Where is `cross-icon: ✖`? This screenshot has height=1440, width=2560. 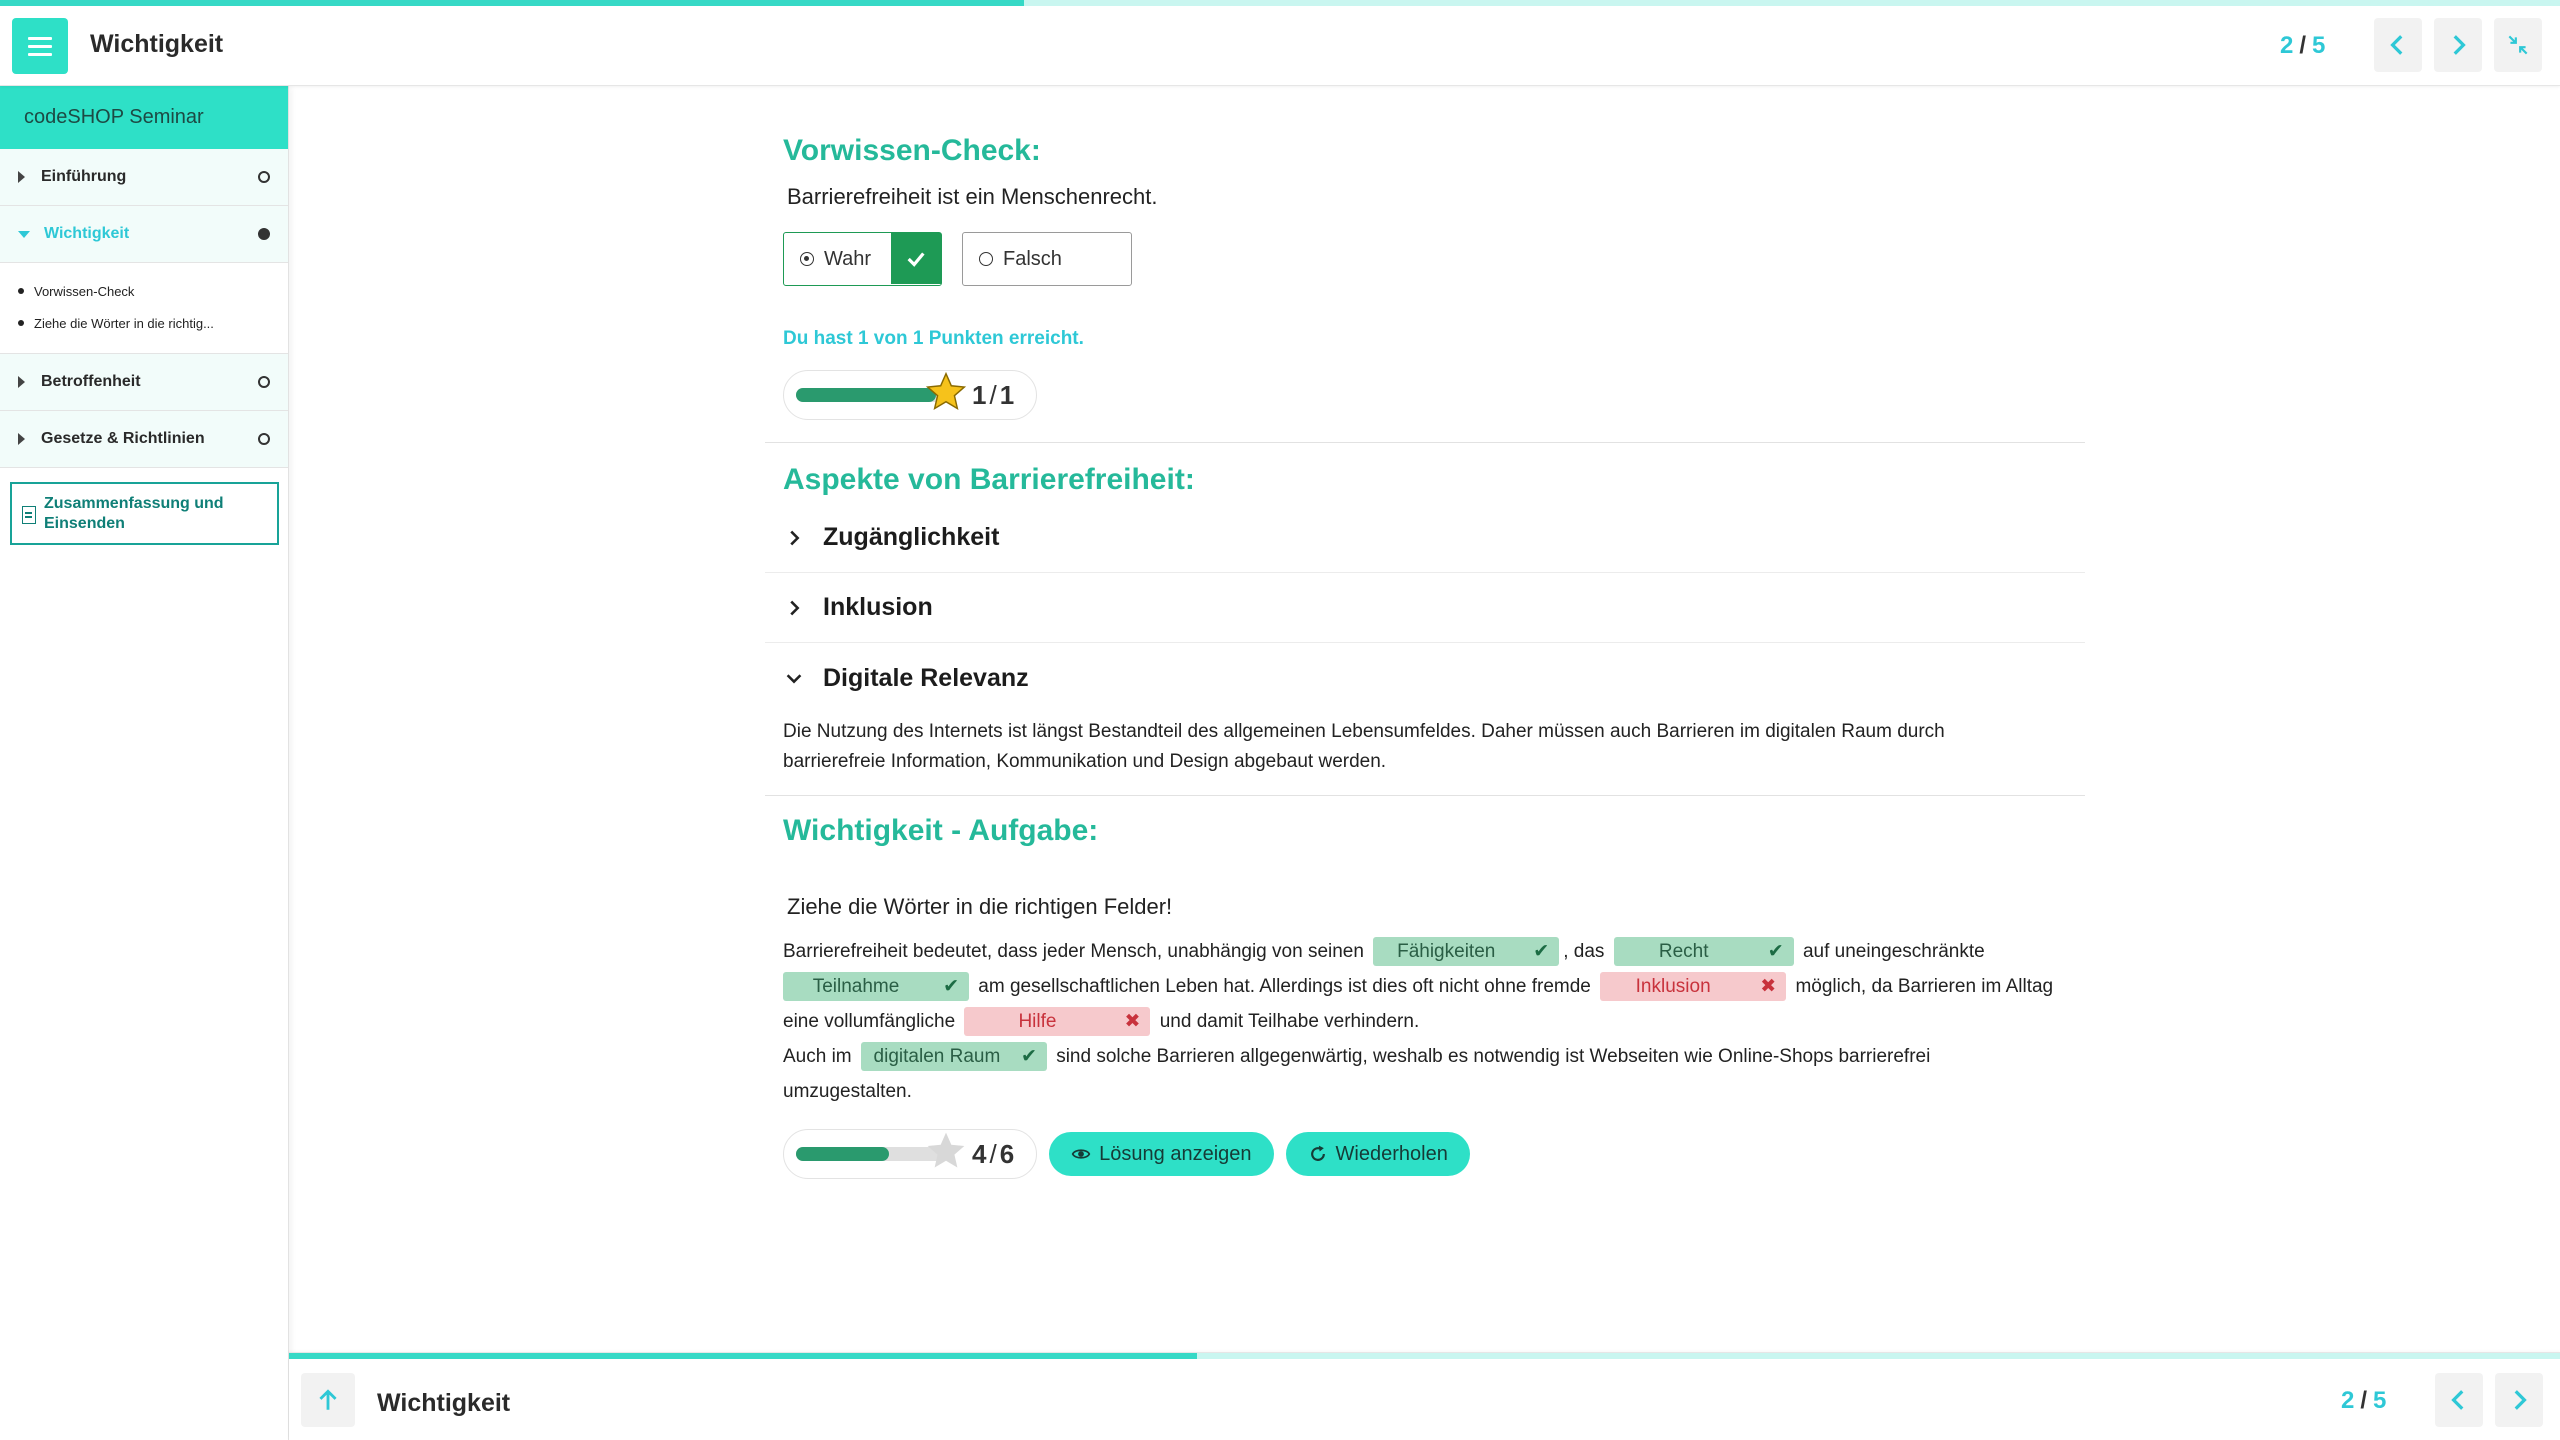
cross-icon: ✖ is located at coordinates (1768, 987).